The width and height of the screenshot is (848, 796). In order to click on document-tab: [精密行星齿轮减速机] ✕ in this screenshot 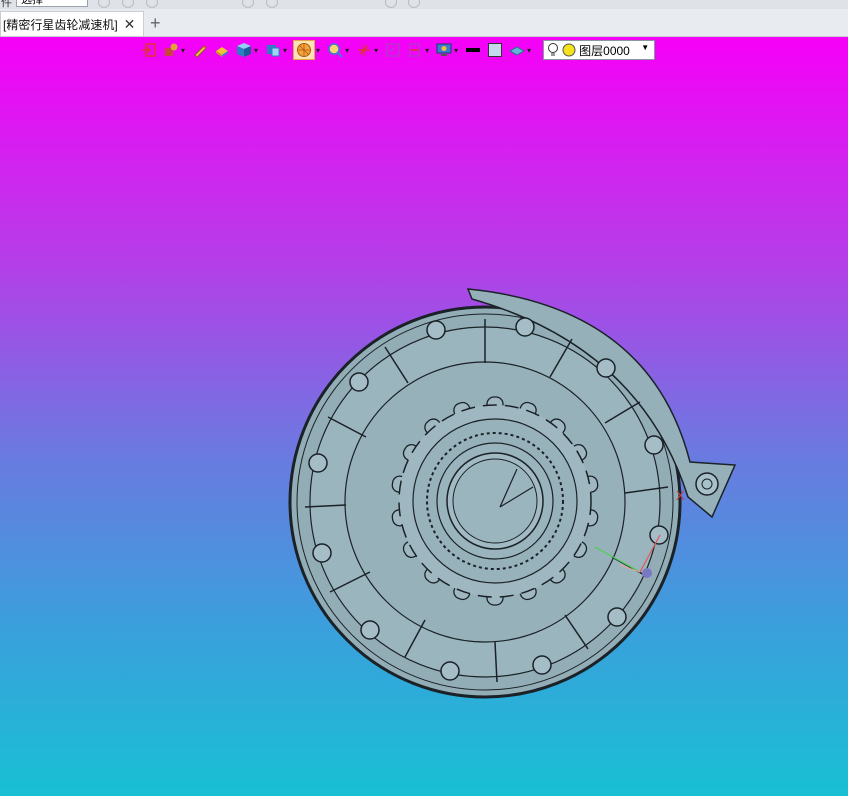, I will do `click(72, 23)`.